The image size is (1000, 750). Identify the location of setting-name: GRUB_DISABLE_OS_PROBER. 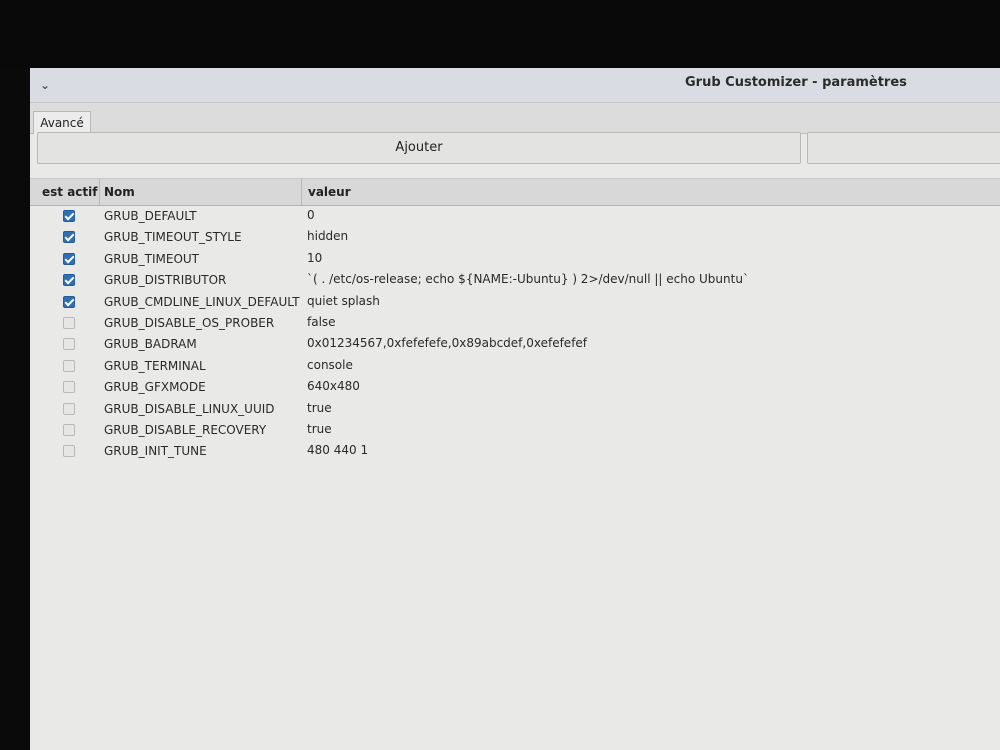
(189, 323).